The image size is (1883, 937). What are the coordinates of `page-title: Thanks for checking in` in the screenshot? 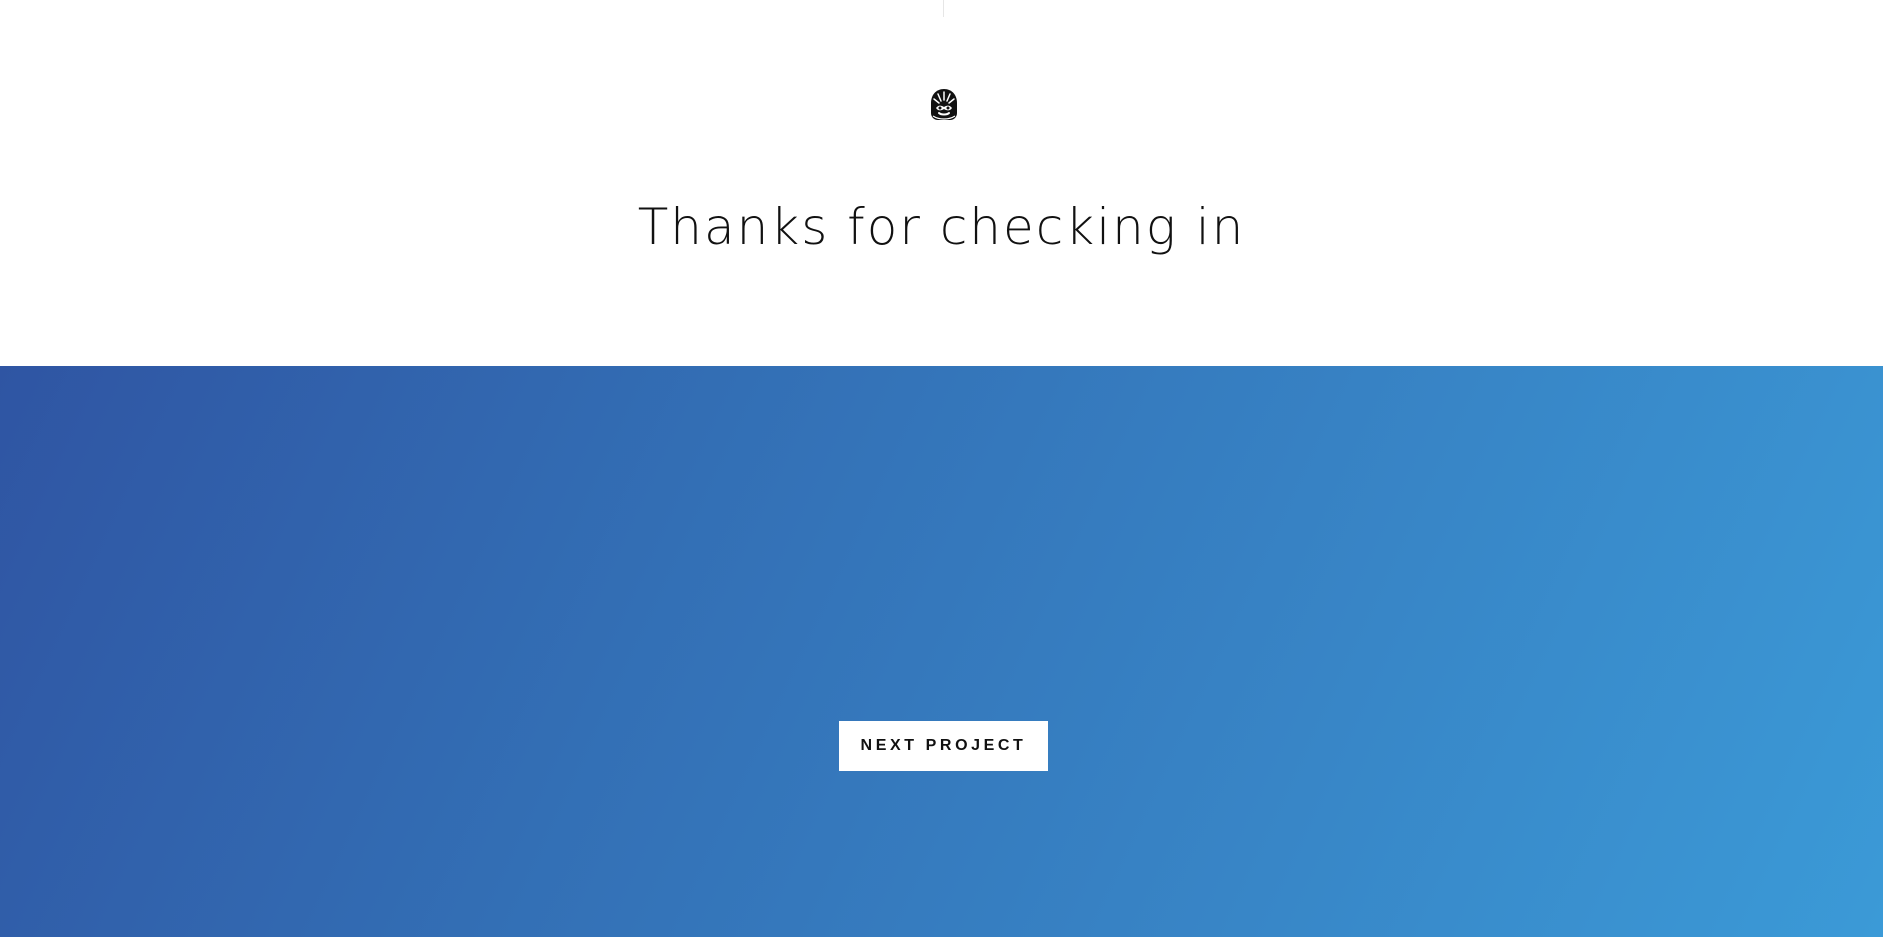 It's located at (941, 226).